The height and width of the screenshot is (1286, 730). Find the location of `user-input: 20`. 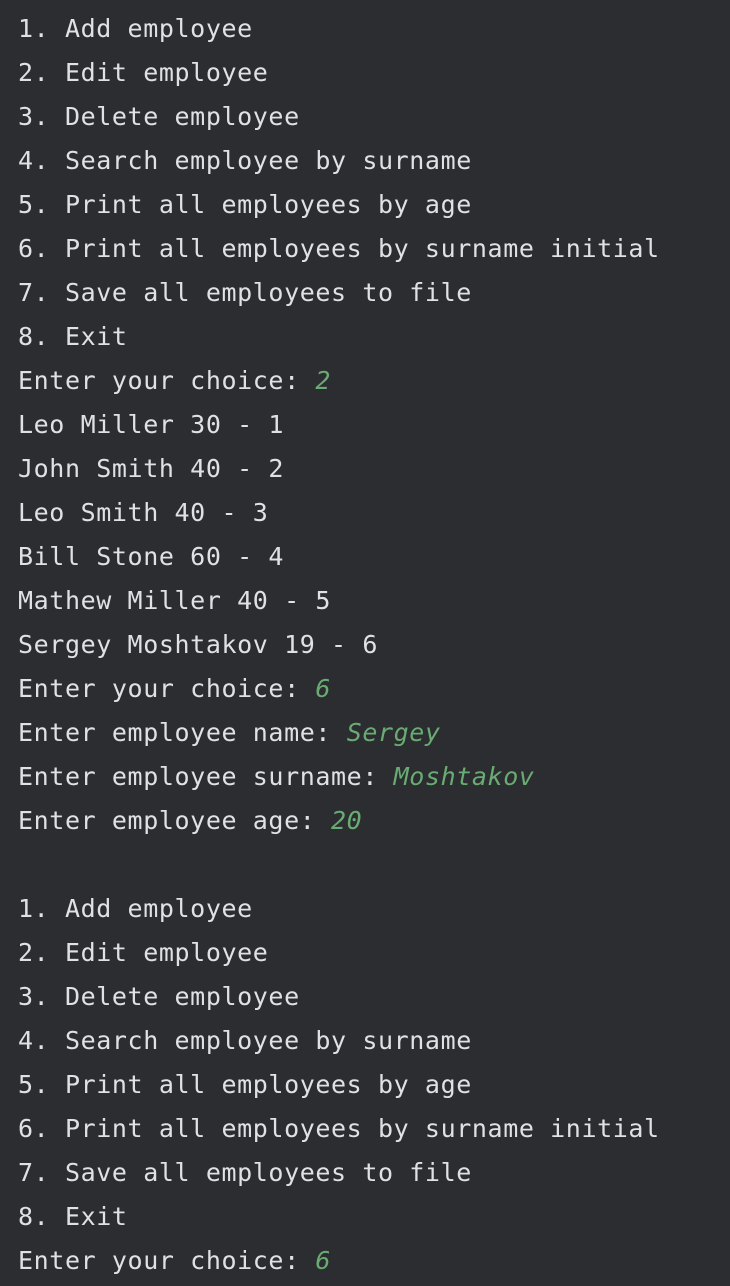

user-input: 20 is located at coordinates (347, 820).